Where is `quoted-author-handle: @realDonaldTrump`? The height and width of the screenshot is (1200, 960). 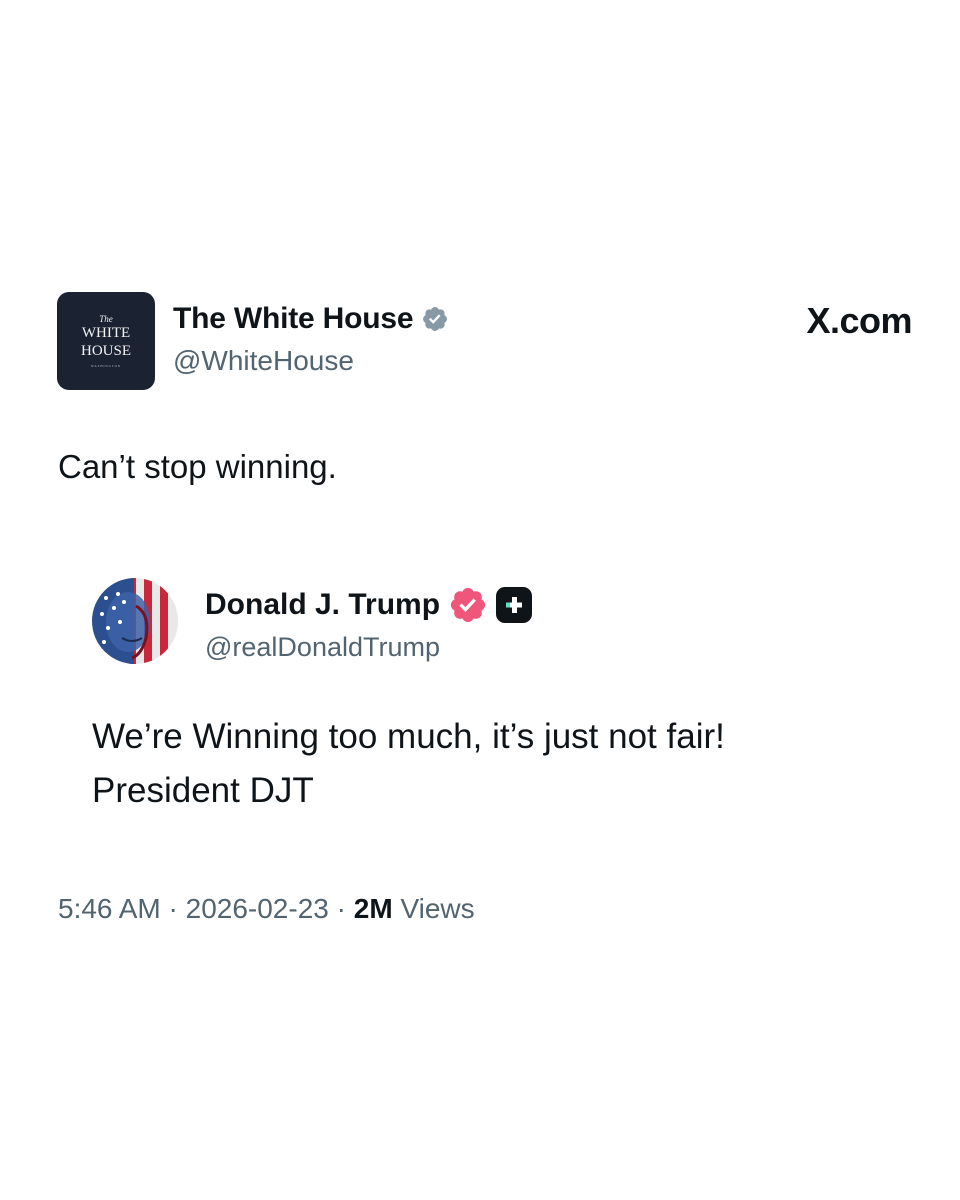
quoted-author-handle: @realDonaldTrump is located at coordinates (322, 647).